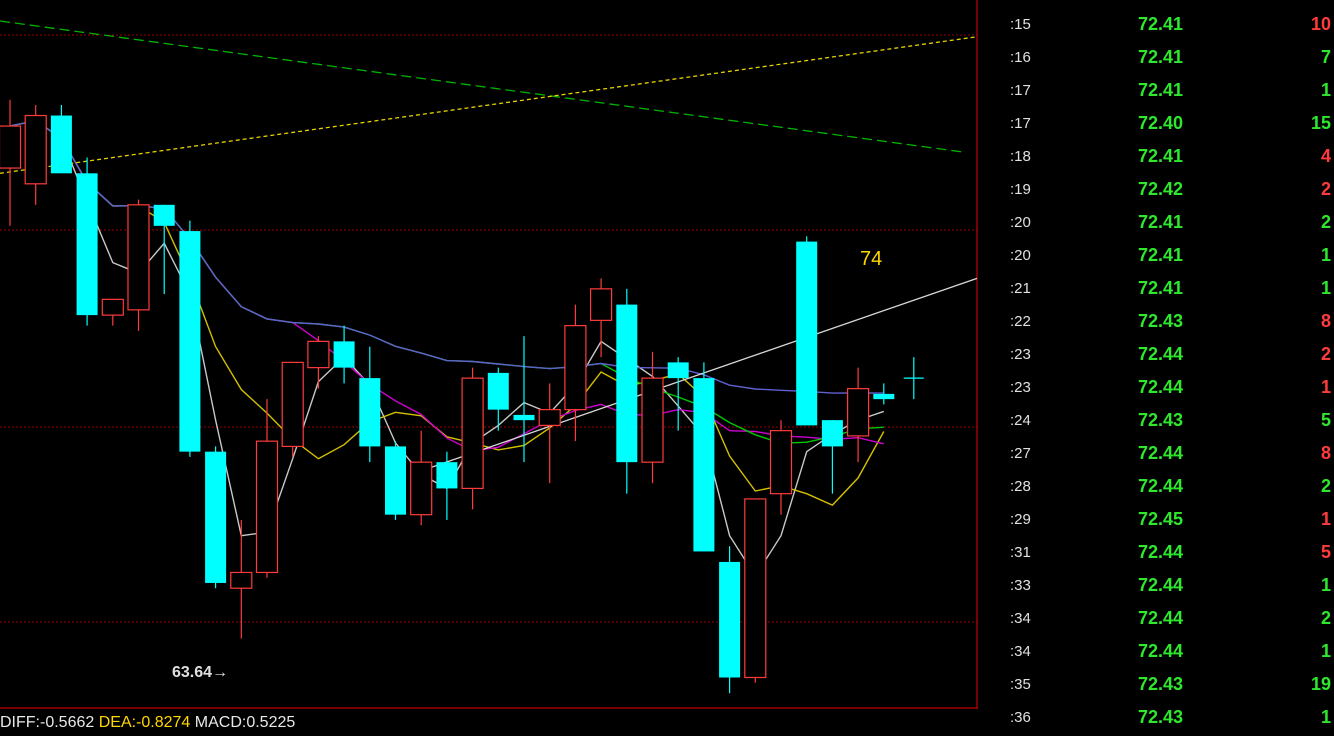  What do you see at coordinates (1020, 24) in the screenshot?
I see `tick-time: :15` at bounding box center [1020, 24].